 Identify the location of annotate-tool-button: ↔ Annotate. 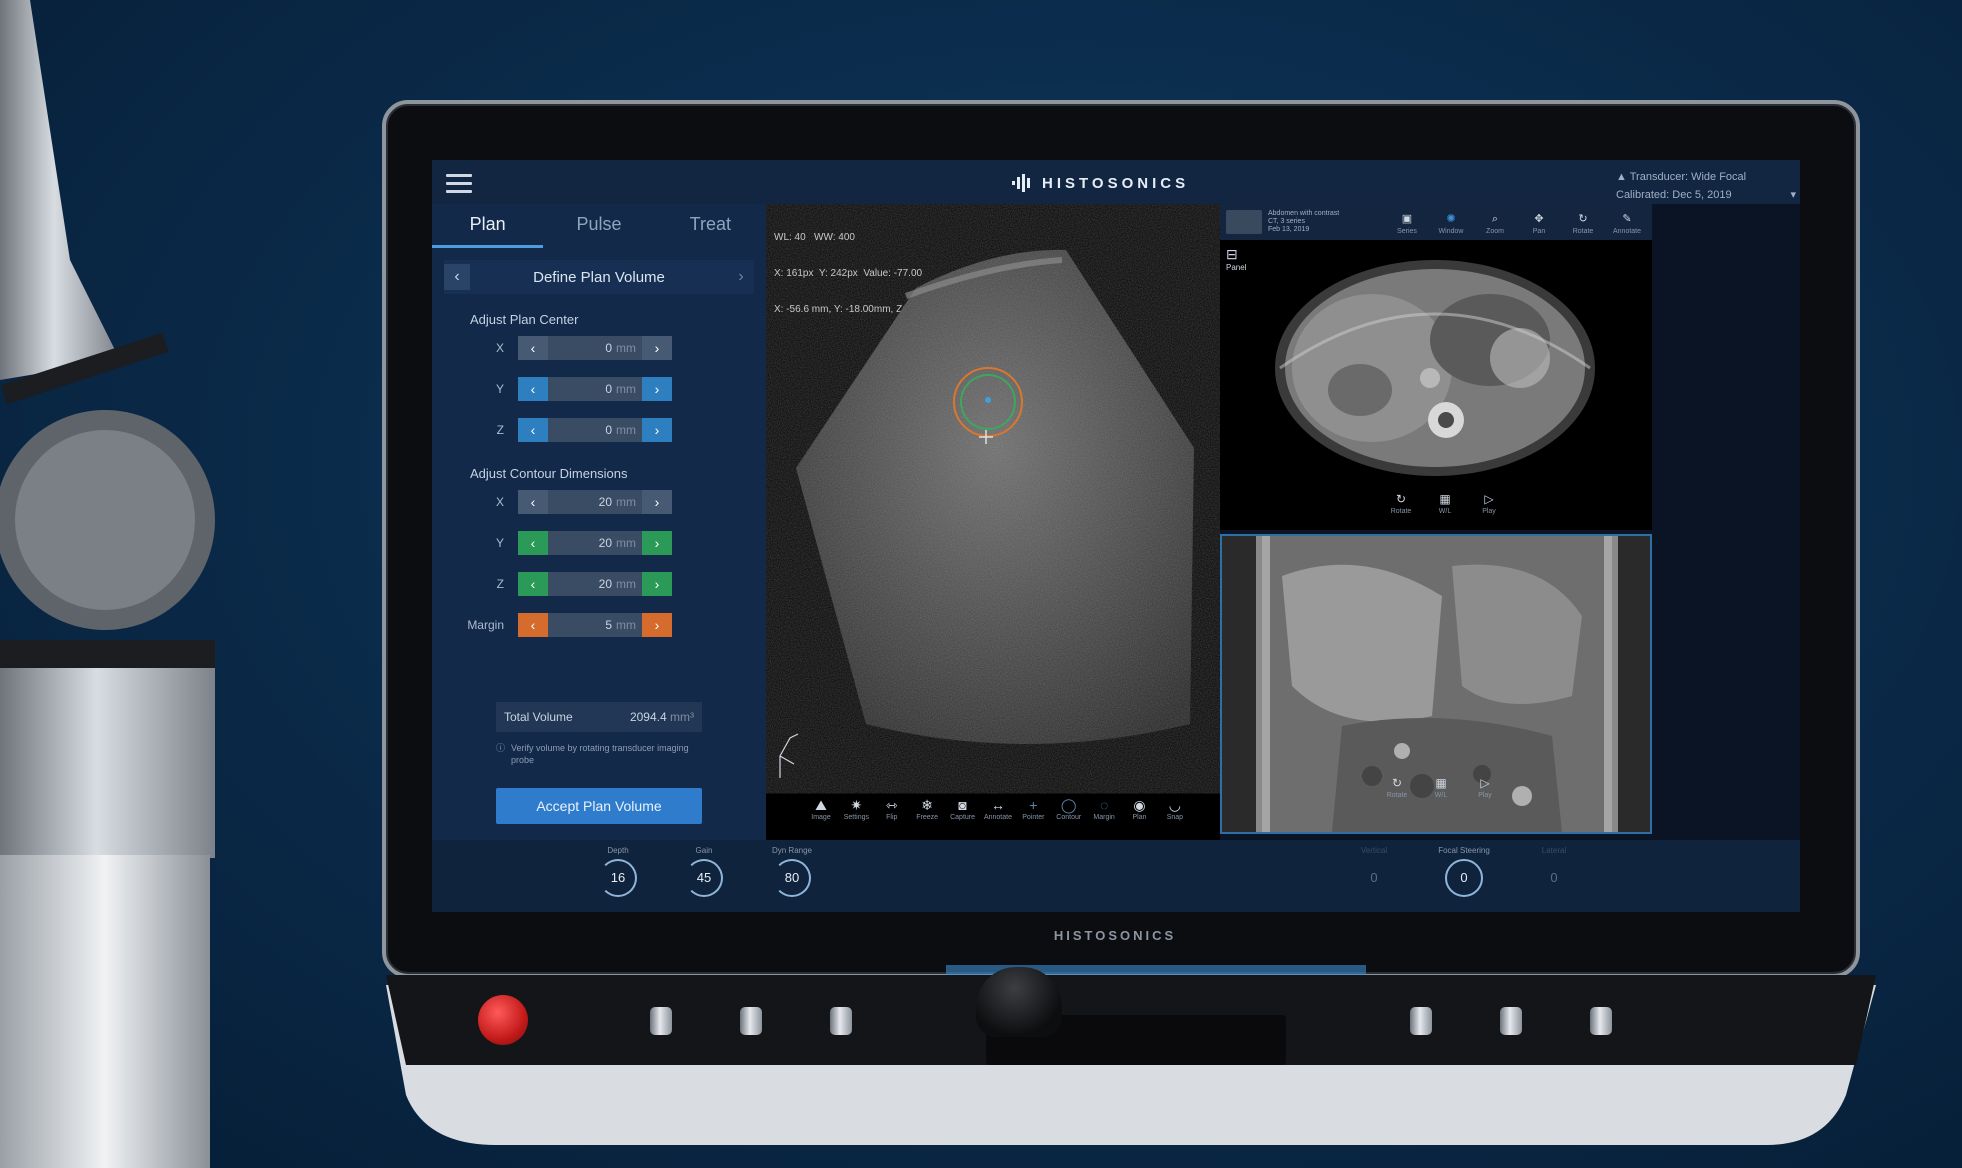
(998, 815).